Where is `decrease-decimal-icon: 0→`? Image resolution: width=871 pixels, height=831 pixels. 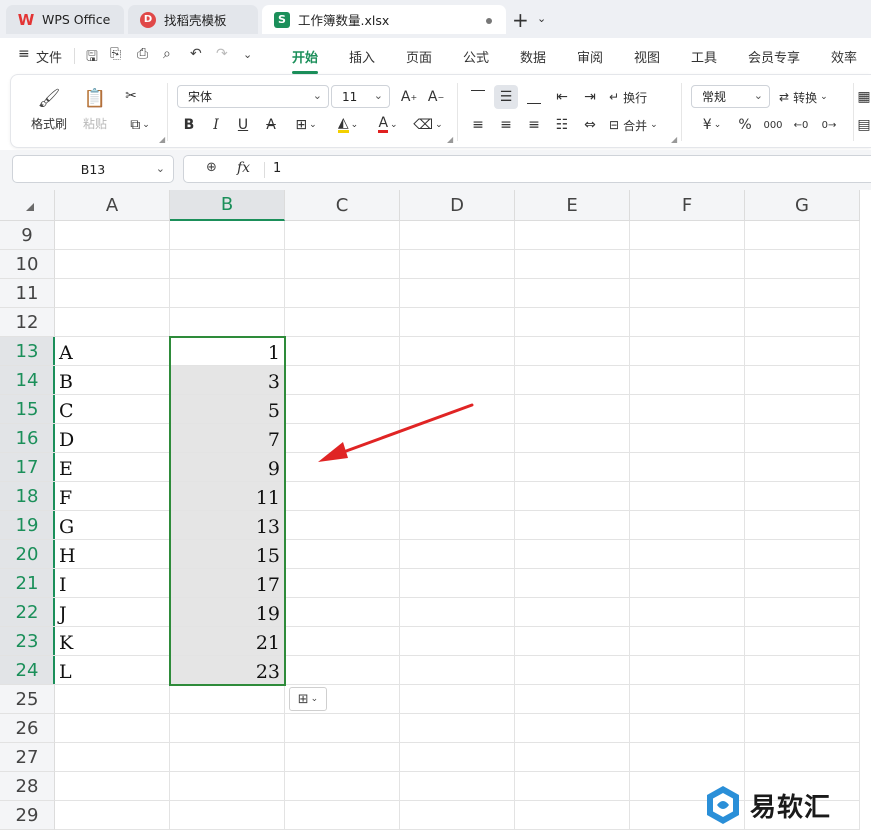 decrease-decimal-icon: 0→ is located at coordinates (829, 125).